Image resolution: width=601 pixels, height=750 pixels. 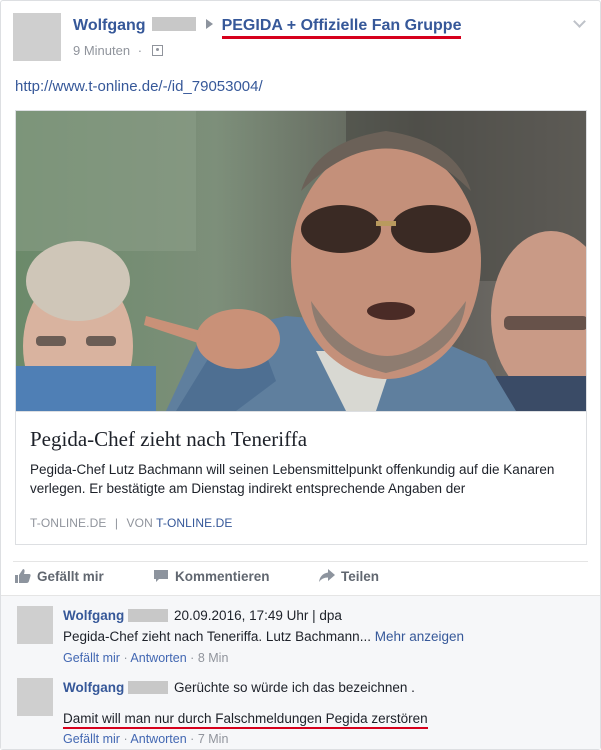 I want to click on like-label: Gefällt mir, so click(x=70, y=576).